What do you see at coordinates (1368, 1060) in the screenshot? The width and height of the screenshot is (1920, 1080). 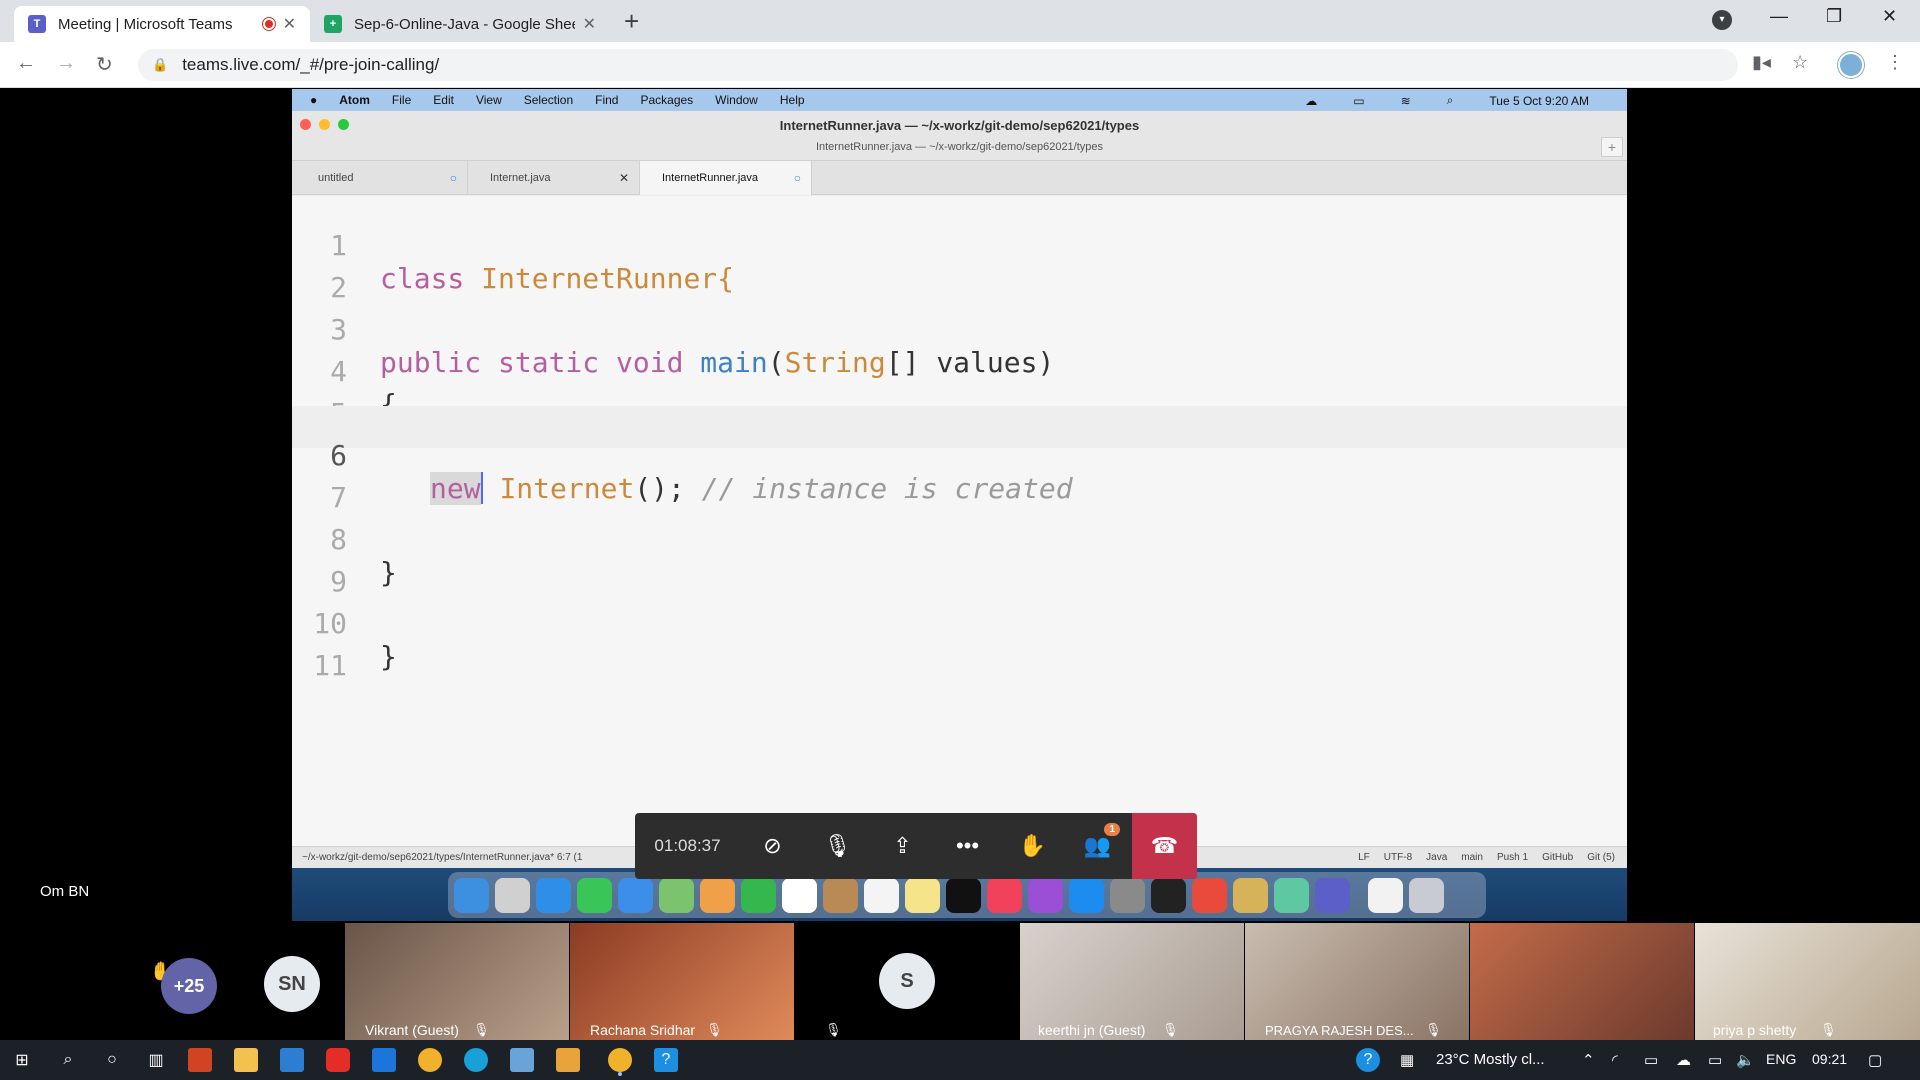 I see `weather-help-icon: ?` at bounding box center [1368, 1060].